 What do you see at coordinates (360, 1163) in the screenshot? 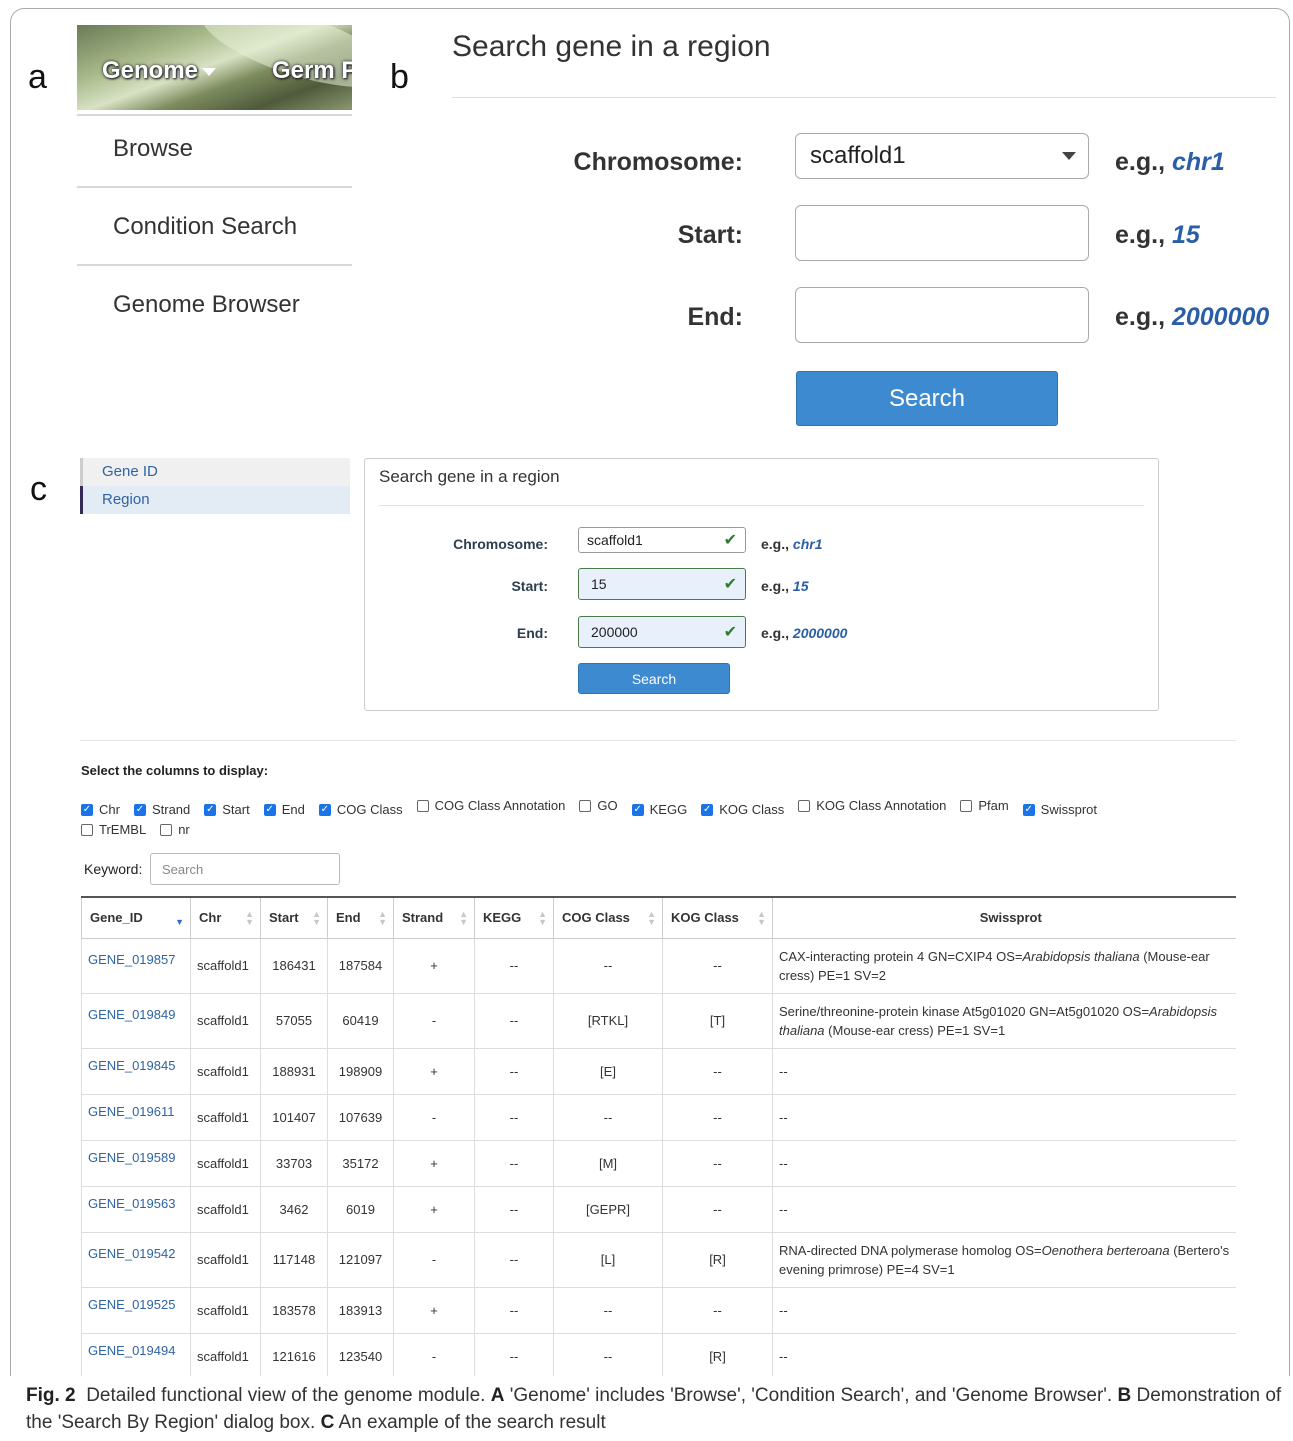
I see `end-cell: 35172` at bounding box center [360, 1163].